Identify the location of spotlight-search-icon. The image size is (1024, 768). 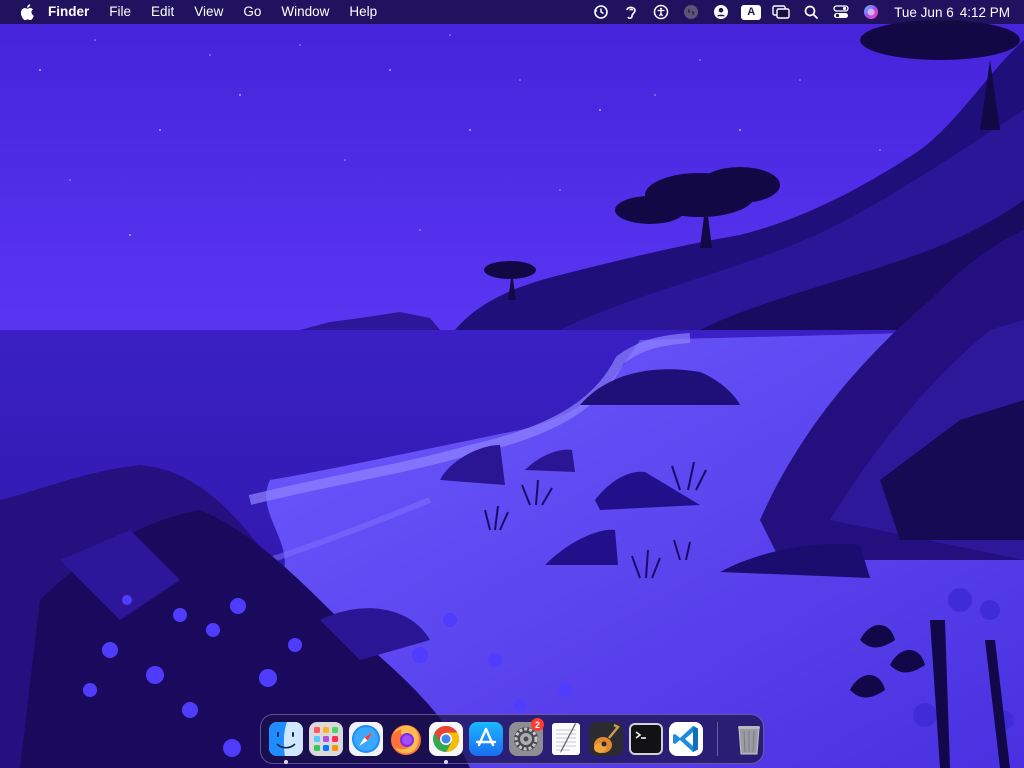
(811, 12).